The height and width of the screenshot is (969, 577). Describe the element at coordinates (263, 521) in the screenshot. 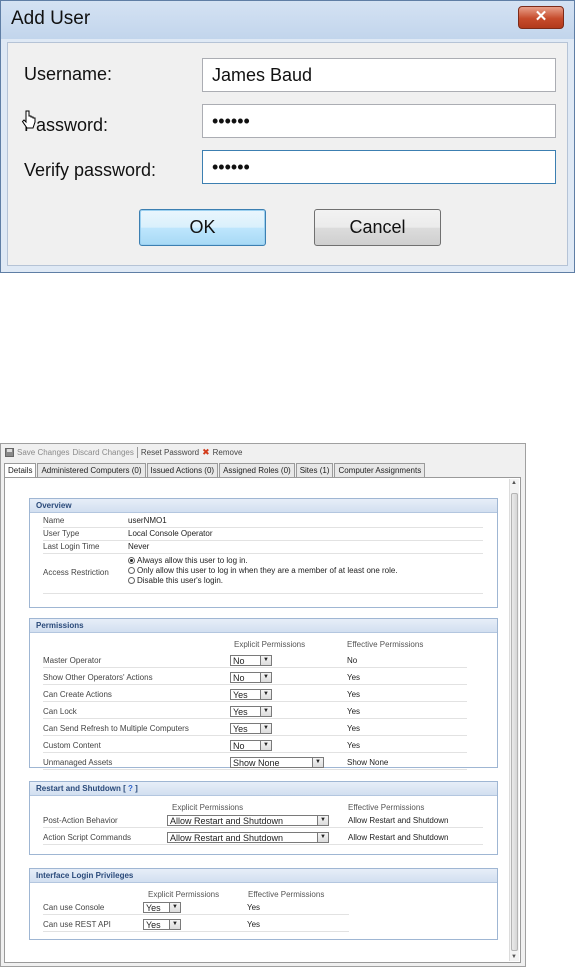

I see `name-row: Name userNMO1` at that location.